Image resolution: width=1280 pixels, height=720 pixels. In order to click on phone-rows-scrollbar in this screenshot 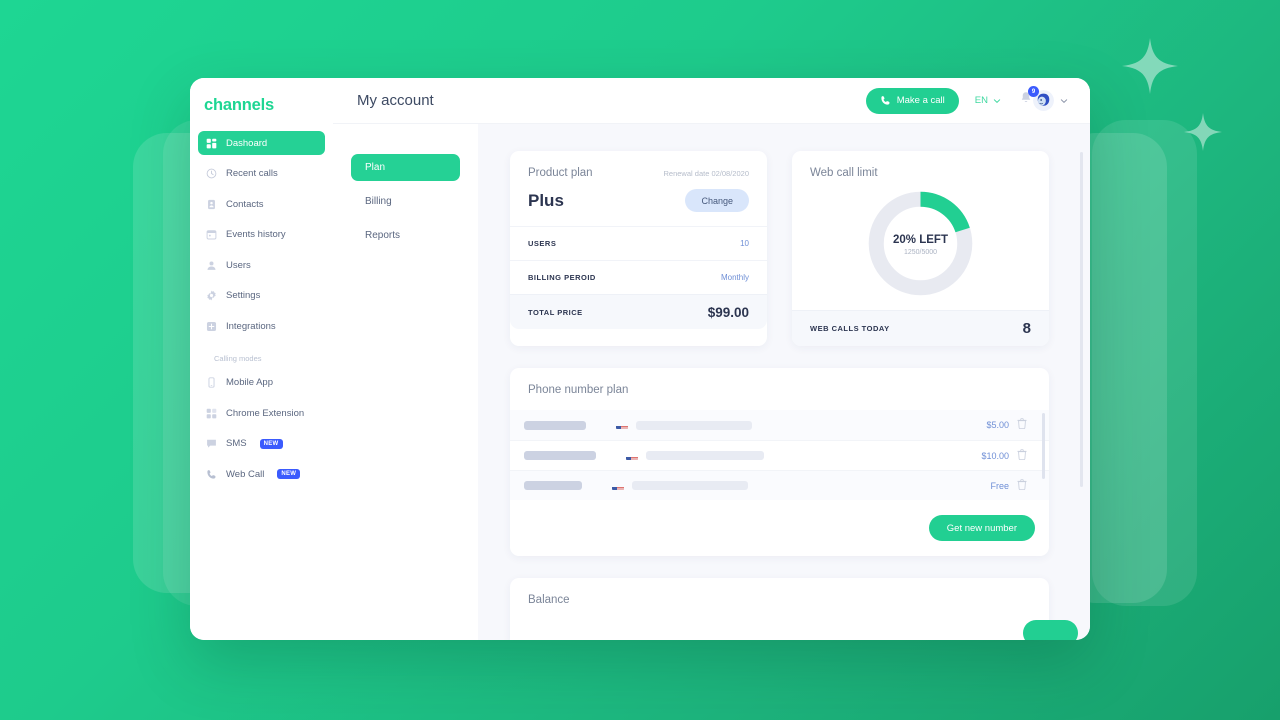, I will do `click(1043, 446)`.